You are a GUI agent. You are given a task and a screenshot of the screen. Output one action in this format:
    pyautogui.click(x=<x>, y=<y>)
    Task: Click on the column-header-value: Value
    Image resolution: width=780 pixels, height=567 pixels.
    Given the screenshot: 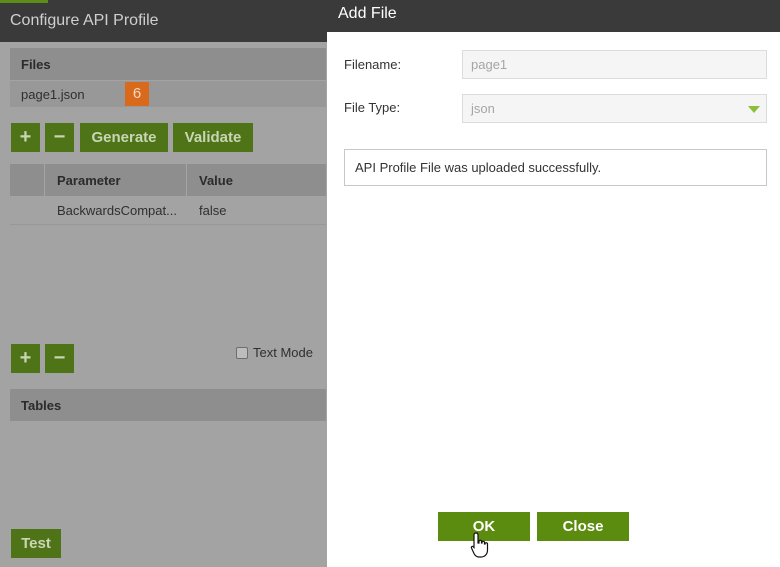 What is the action you would take?
    pyautogui.click(x=216, y=180)
    